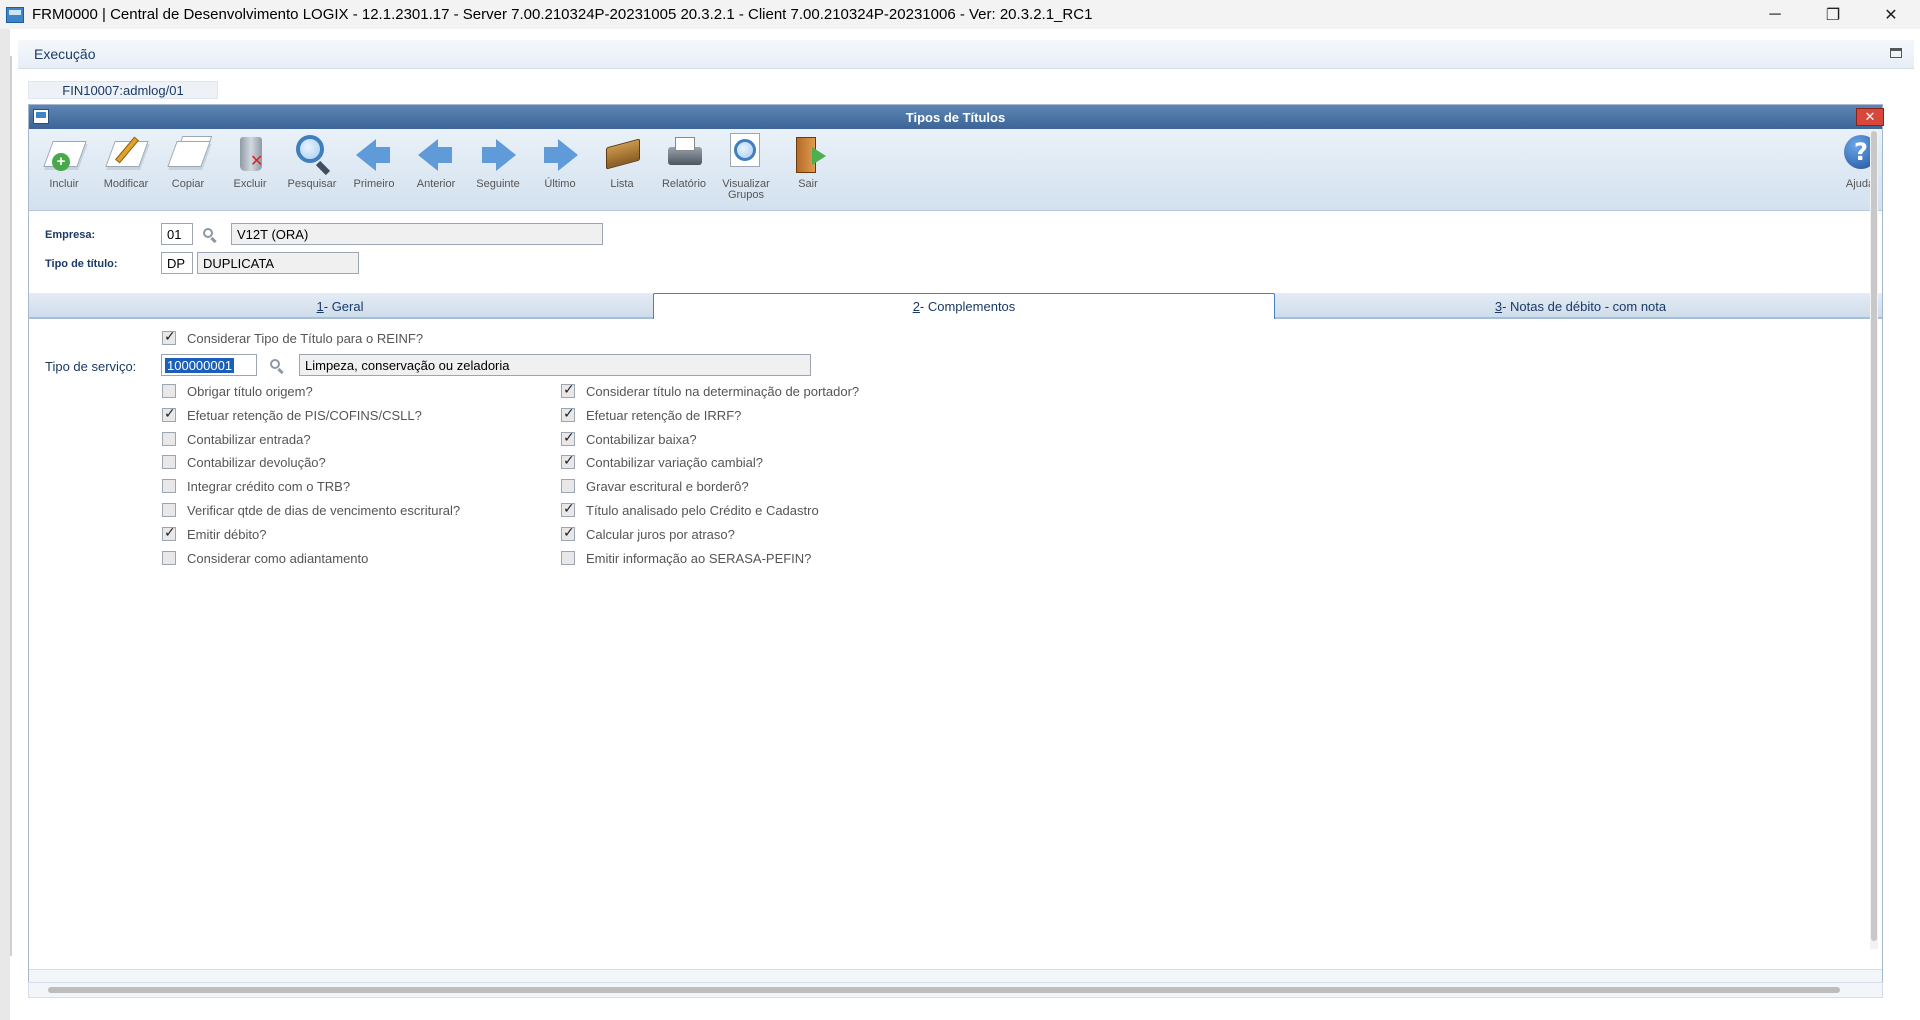 The width and height of the screenshot is (1920, 1020). What do you see at coordinates (200, 365) in the screenshot?
I see `tipo-servico-code-value: 100000001` at bounding box center [200, 365].